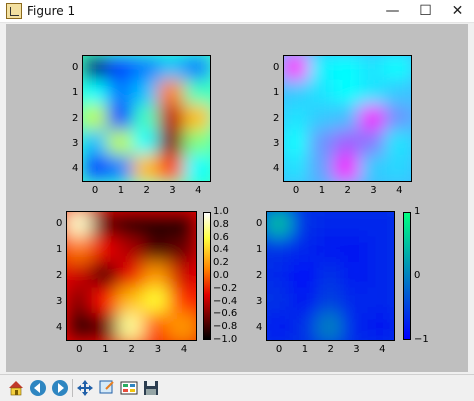 The width and height of the screenshot is (474, 401). Describe the element at coordinates (51, 11) in the screenshot. I see `window-title: Figure 1` at that location.